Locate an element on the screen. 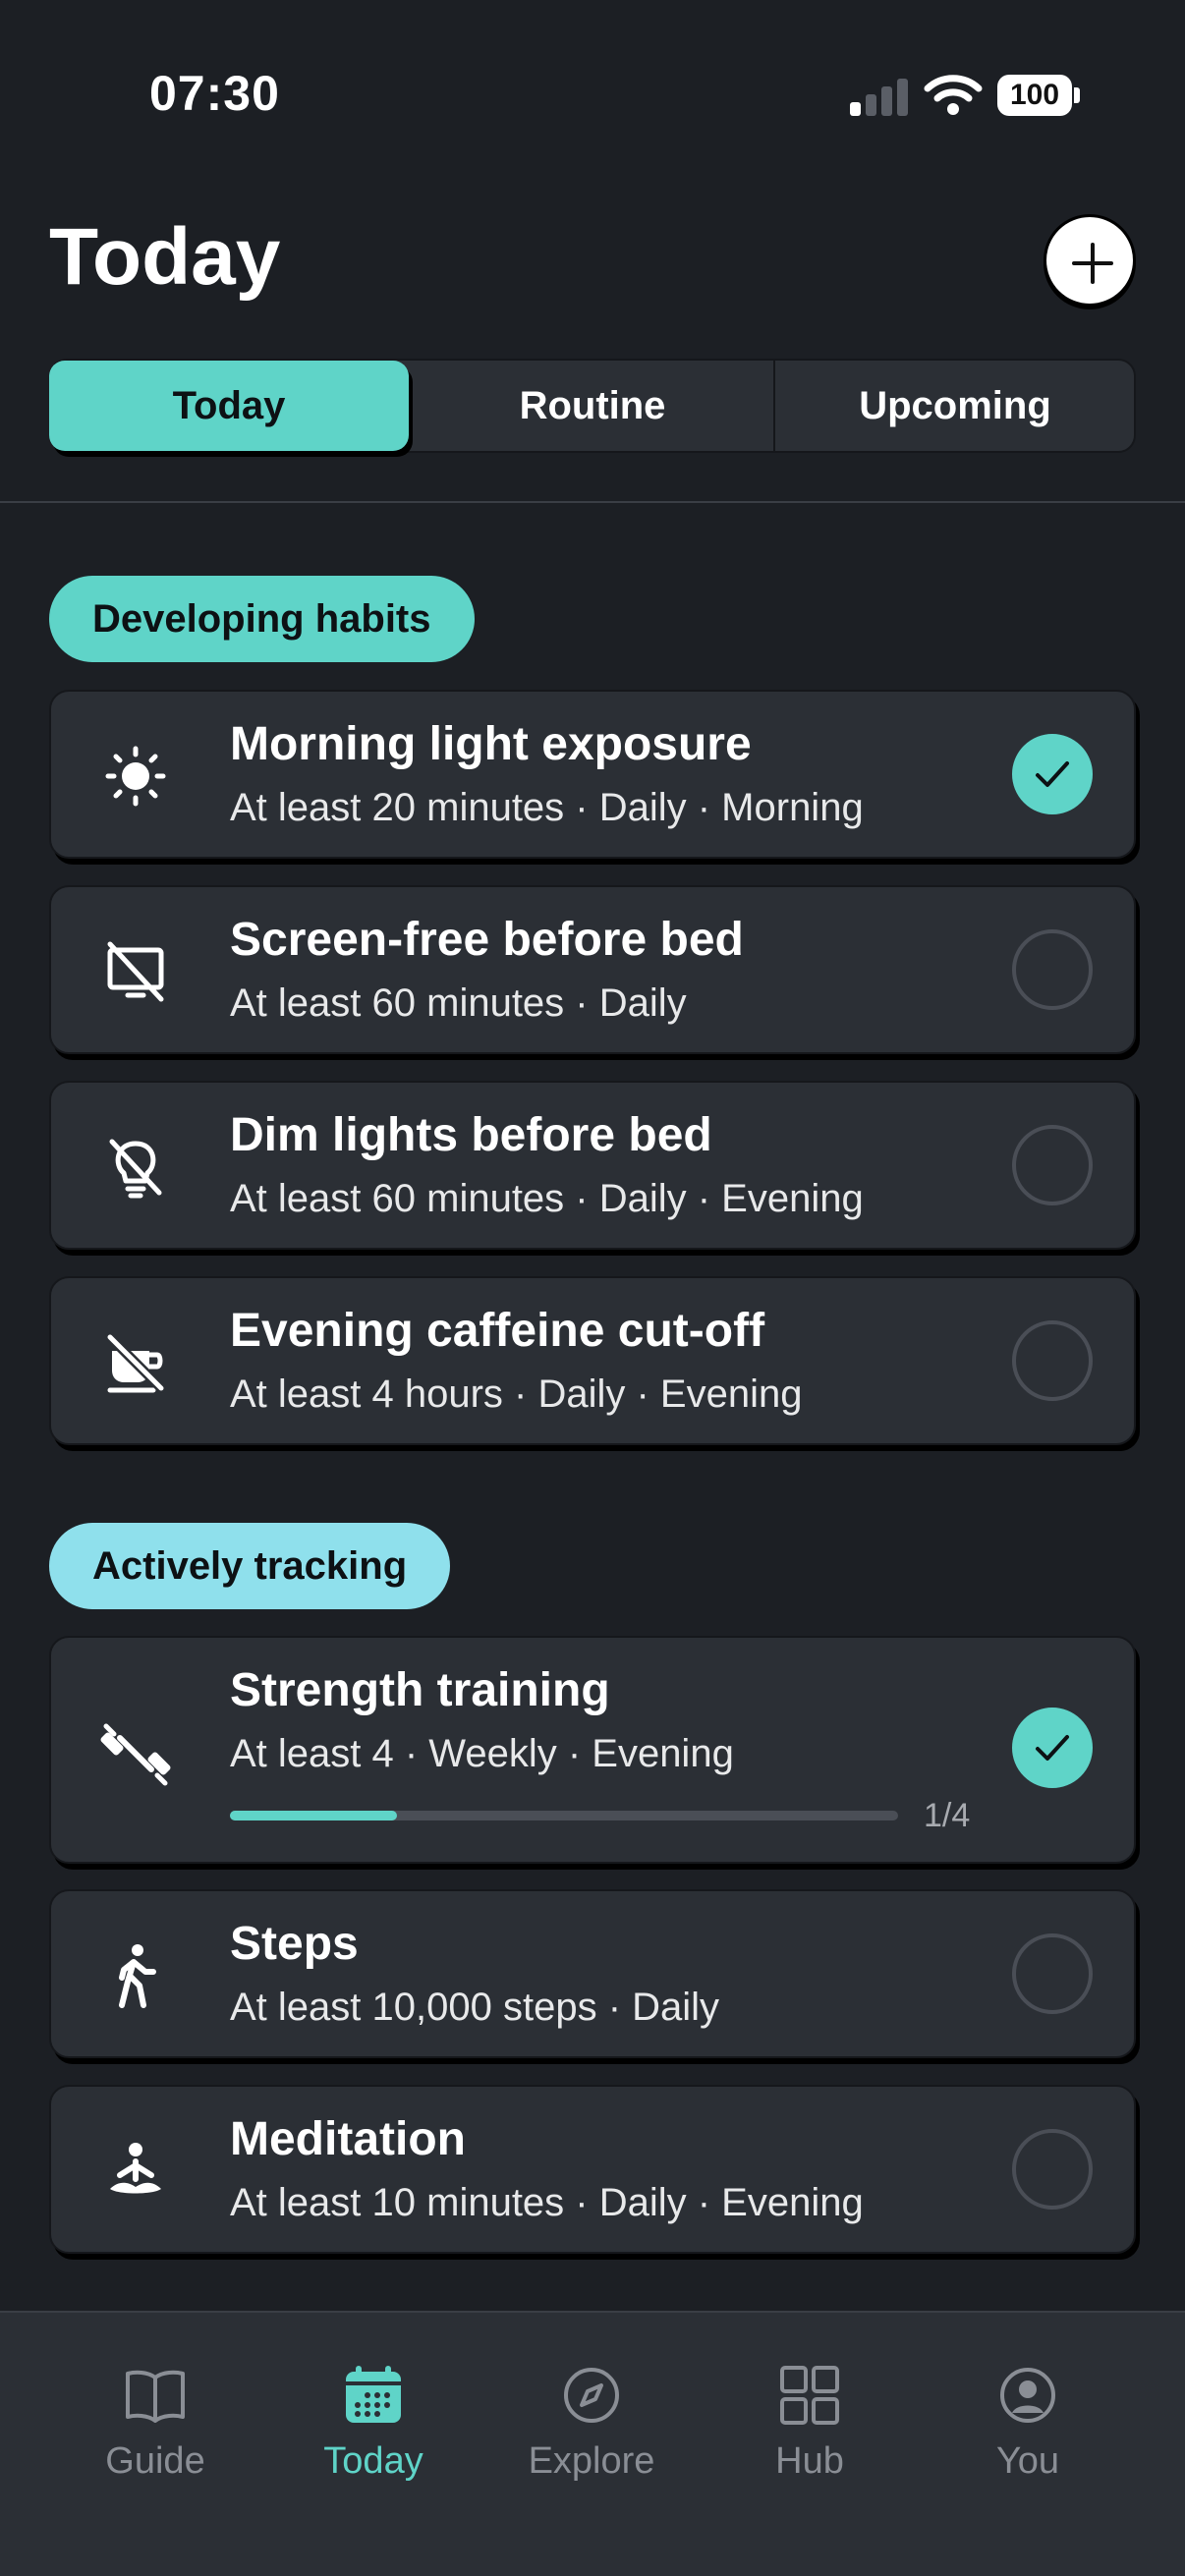 The image size is (1185, 2576). tab-today: Today is located at coordinates (229, 406).